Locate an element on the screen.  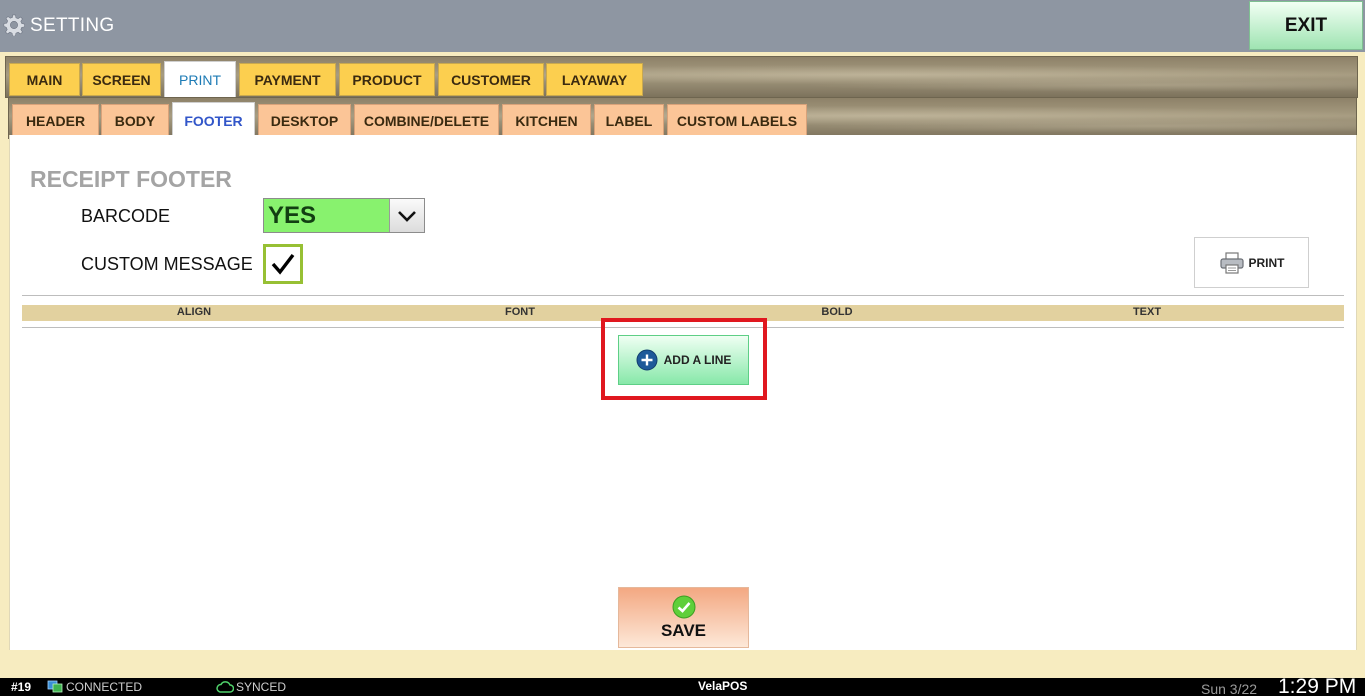
custom-message-label: CUSTOM MESSAGE is located at coordinates (167, 264).